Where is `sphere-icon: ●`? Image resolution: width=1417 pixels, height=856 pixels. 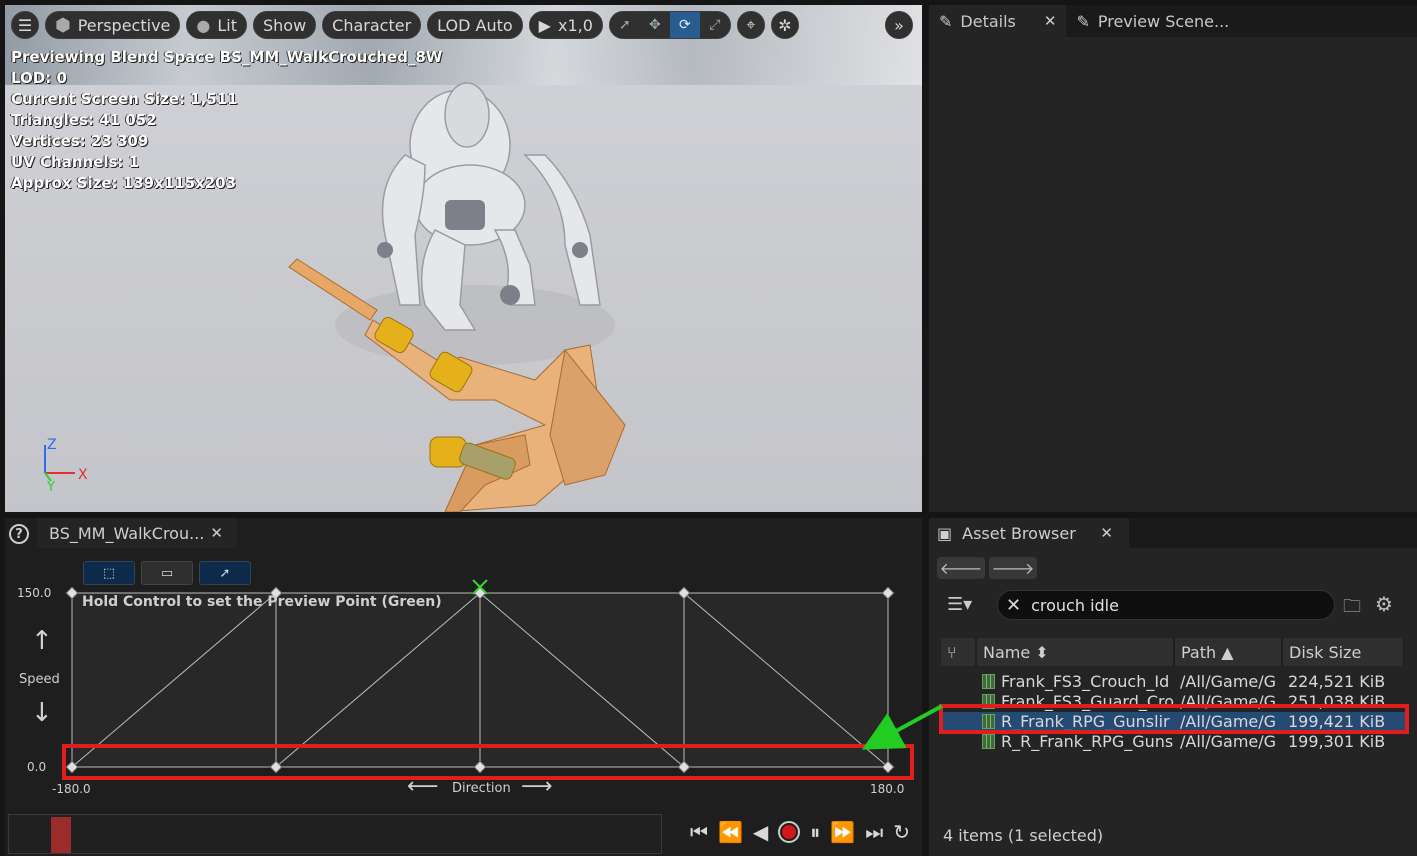 sphere-icon: ● is located at coordinates (203, 25).